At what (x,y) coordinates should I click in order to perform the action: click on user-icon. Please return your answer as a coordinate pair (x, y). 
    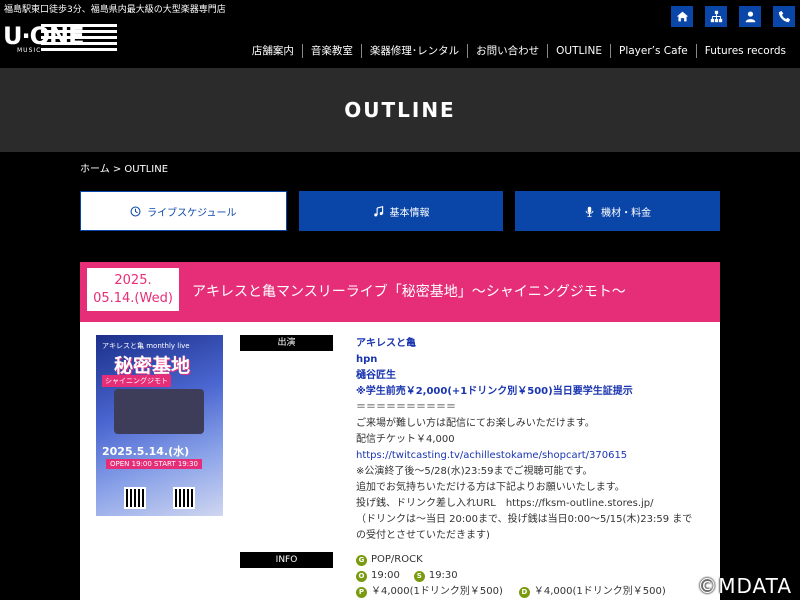
    Looking at the image, I should click on (750, 16).